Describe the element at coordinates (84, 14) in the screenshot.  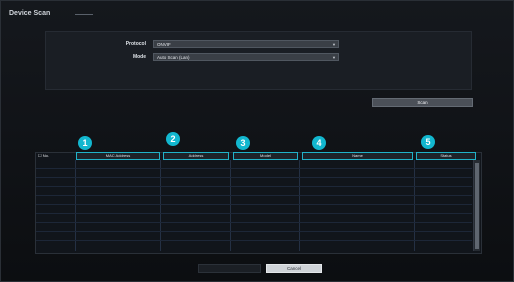
I see `title-divider` at that location.